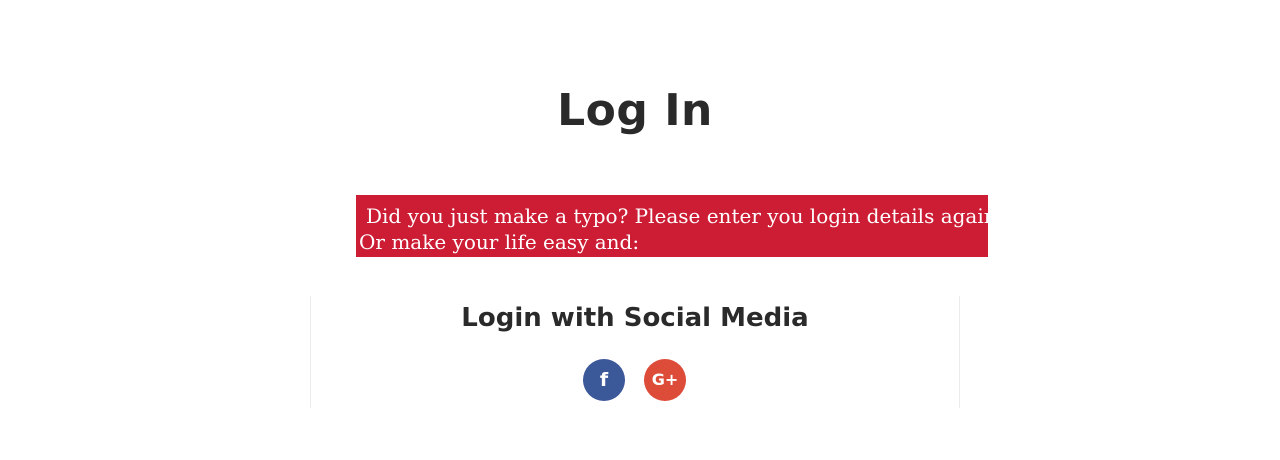 This screenshot has height=460, width=1280. I want to click on google-plus-icon: G+, so click(665, 379).